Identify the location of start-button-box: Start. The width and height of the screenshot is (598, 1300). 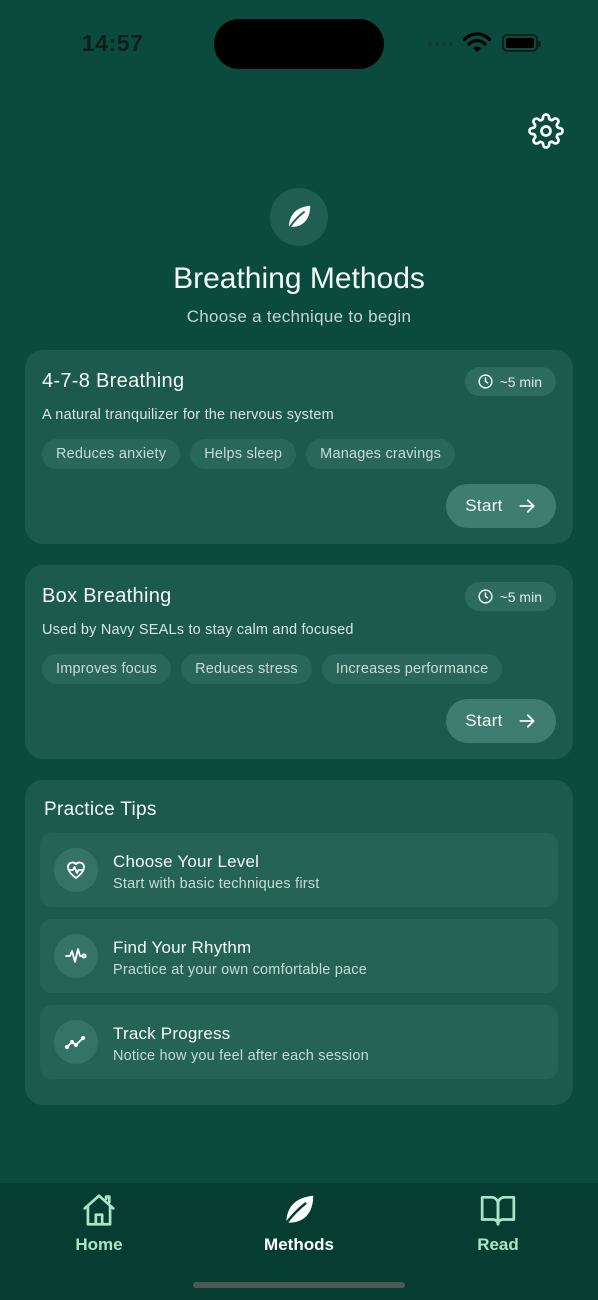
(501, 721).